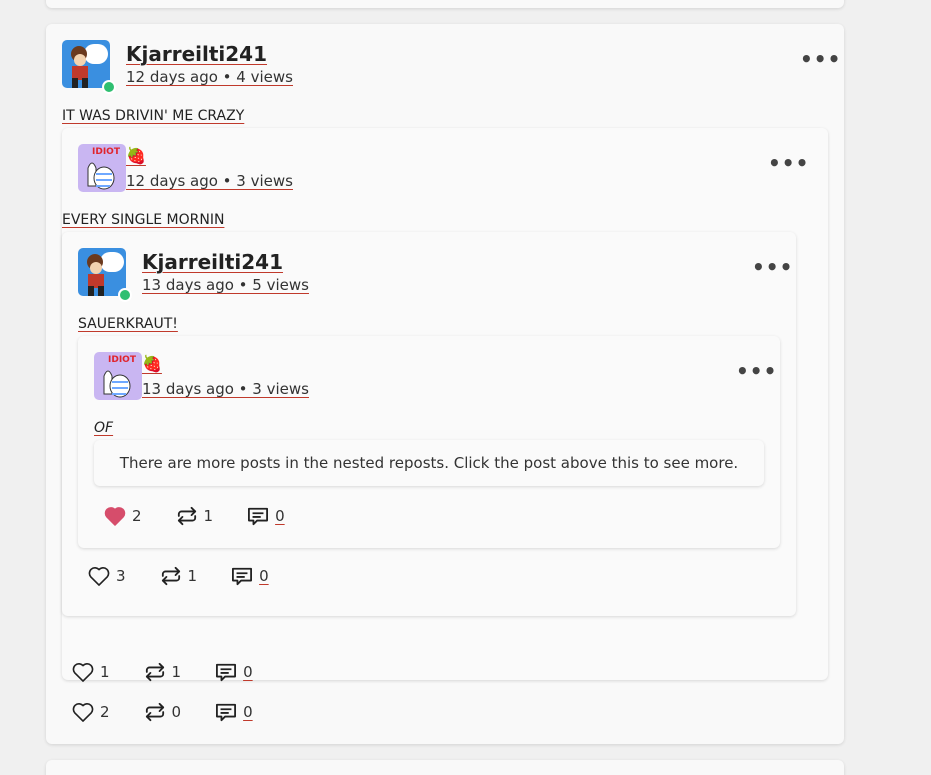 The width and height of the screenshot is (931, 775). I want to click on action-bar: 2 0 0, so click(179, 712).